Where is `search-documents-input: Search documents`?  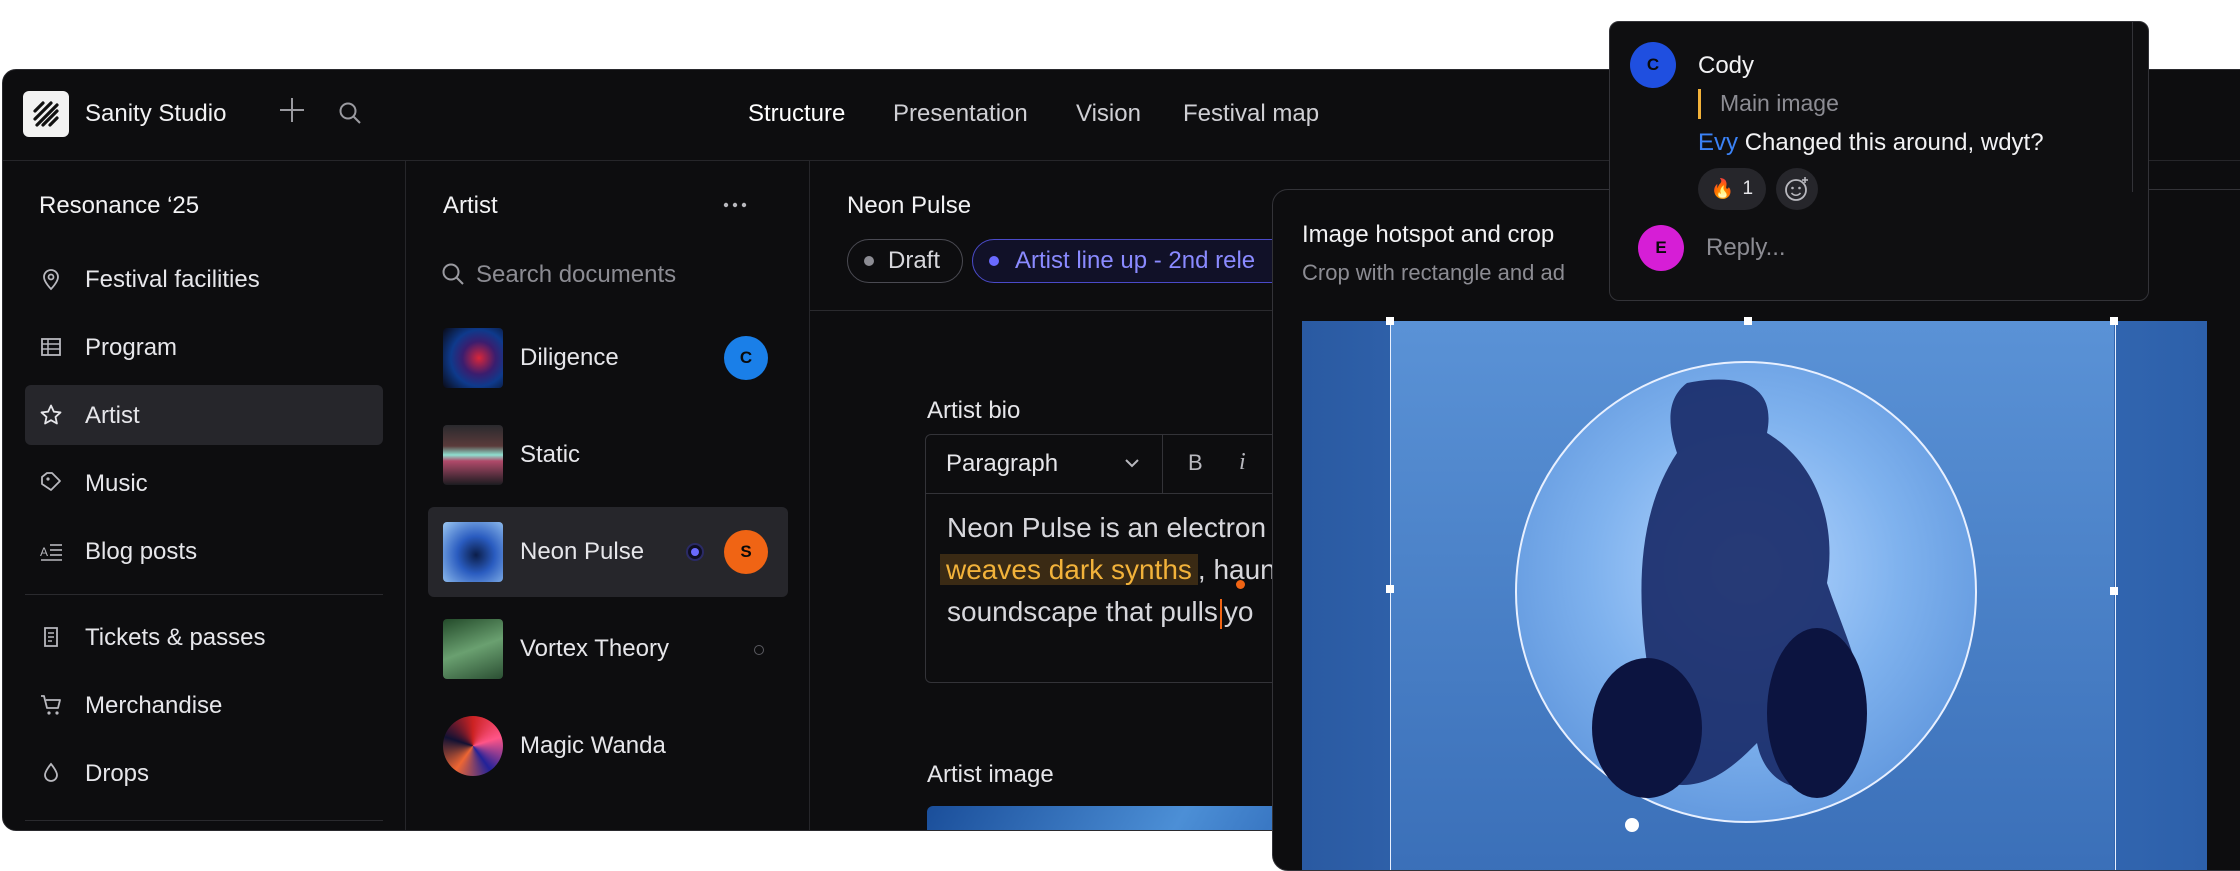 search-documents-input: Search documents is located at coordinates (610, 274).